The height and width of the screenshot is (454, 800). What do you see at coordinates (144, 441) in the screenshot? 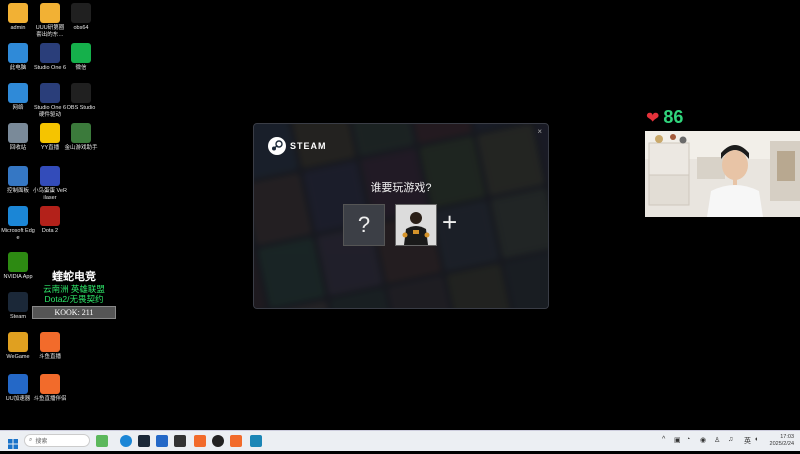
I see `steam-taskbar-icon` at bounding box center [144, 441].